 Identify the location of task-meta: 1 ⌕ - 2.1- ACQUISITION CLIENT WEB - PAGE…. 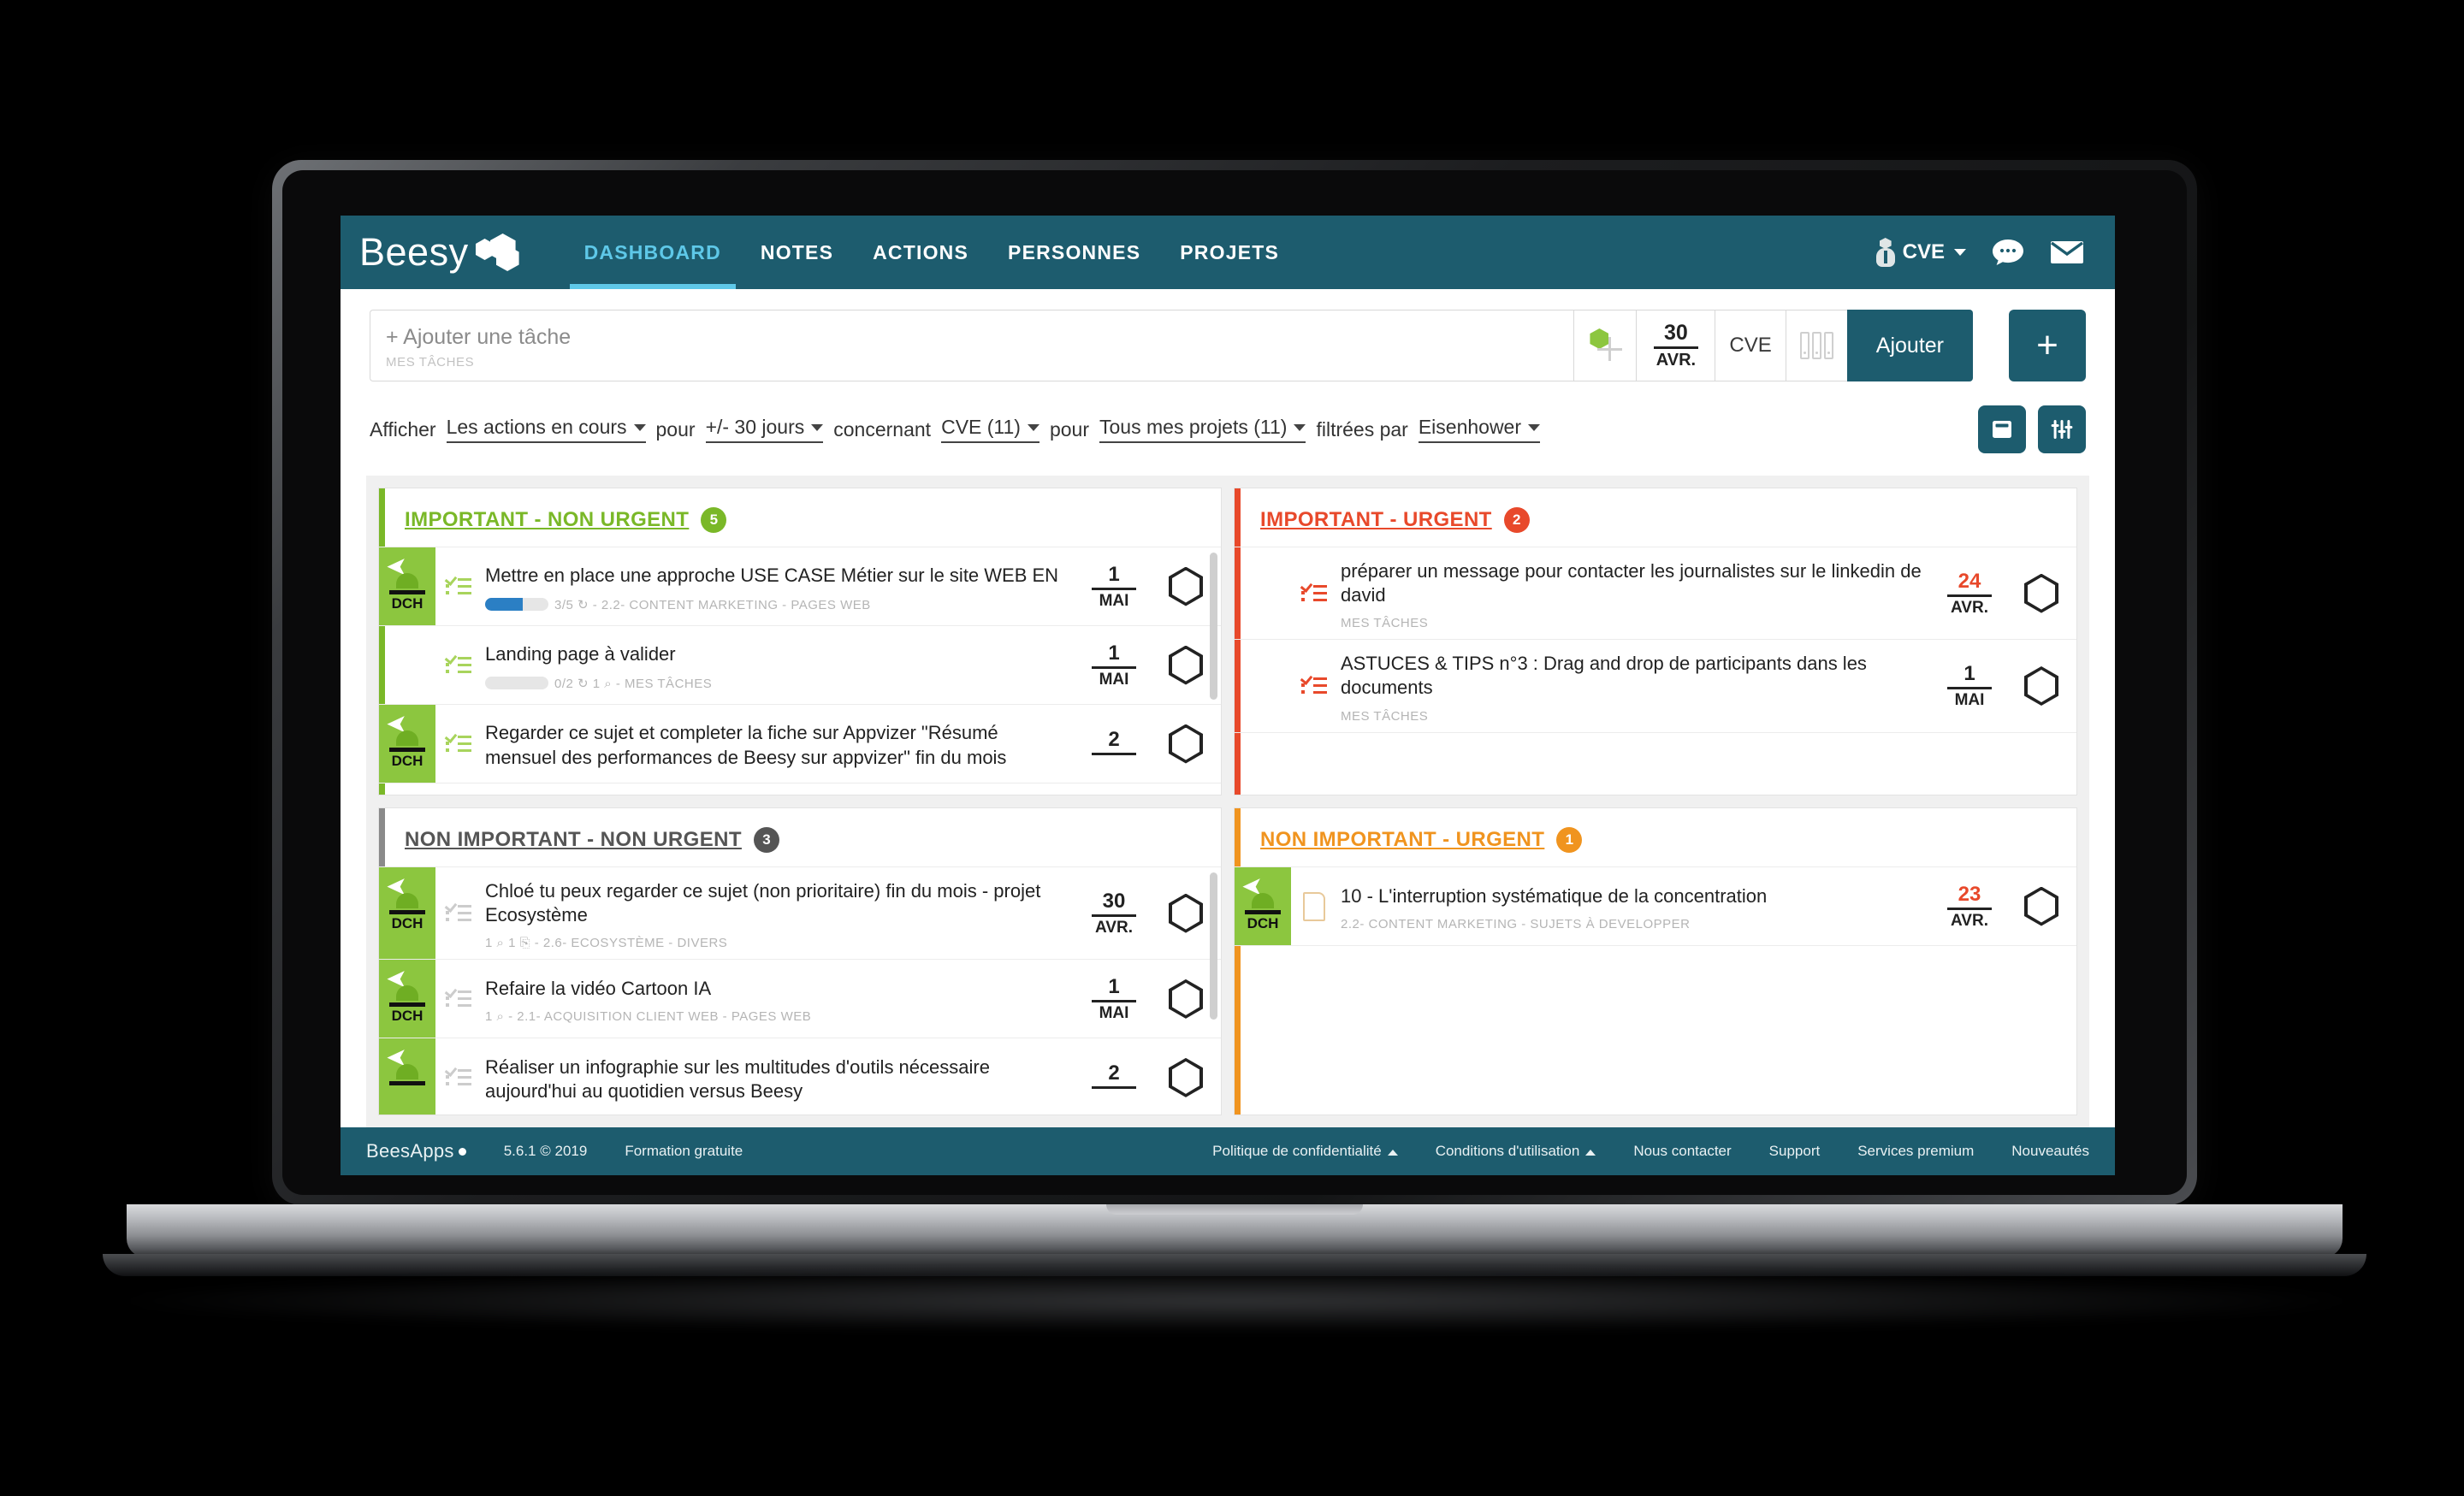
(777, 1017).